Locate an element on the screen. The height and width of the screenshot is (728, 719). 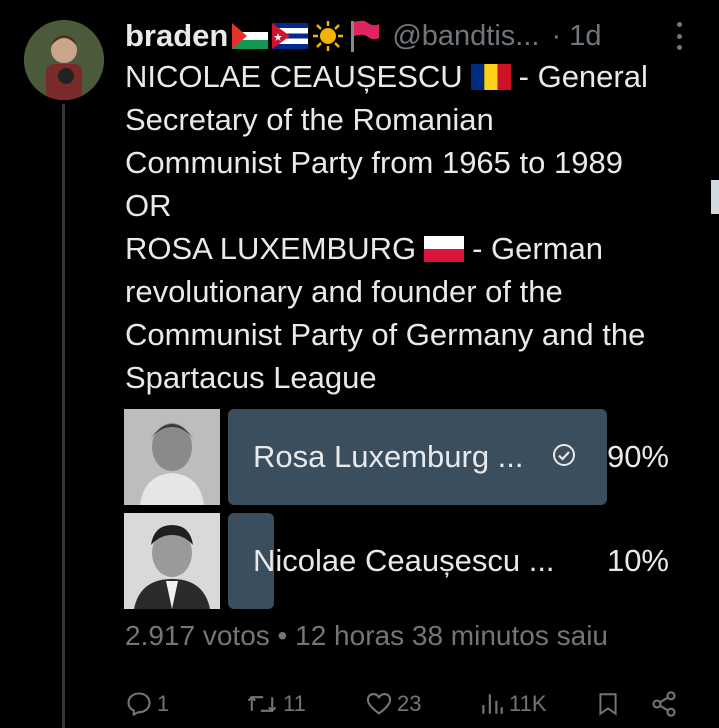
reply-icon is located at coordinates (139, 704).